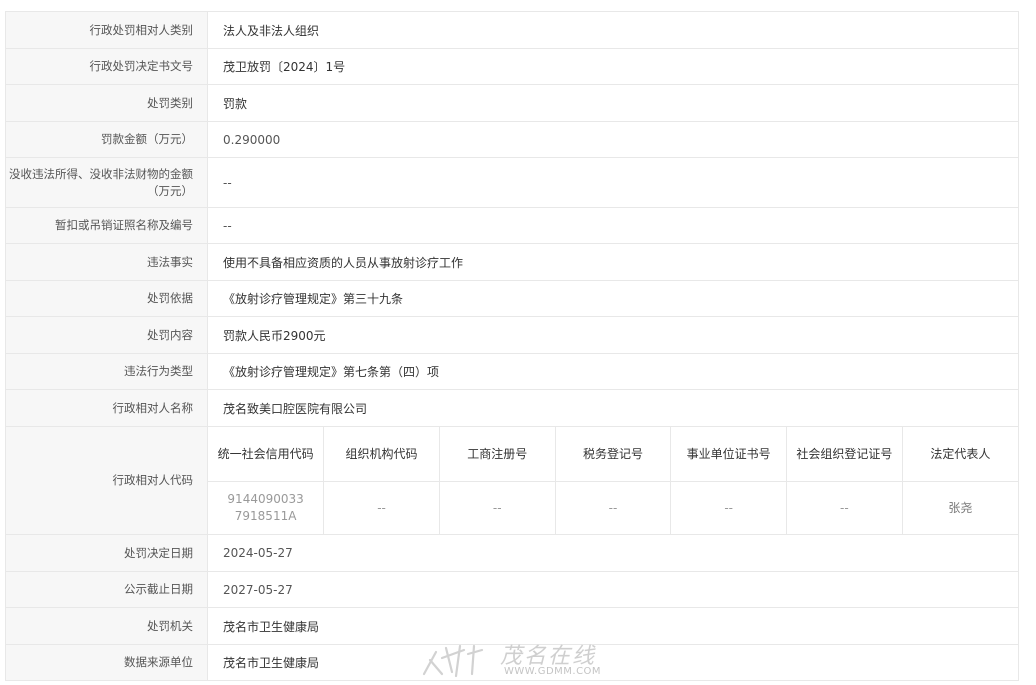 Image resolution: width=1036 pixels, height=685 pixels. I want to click on row-label: 行政相对人代码, so click(106, 480).